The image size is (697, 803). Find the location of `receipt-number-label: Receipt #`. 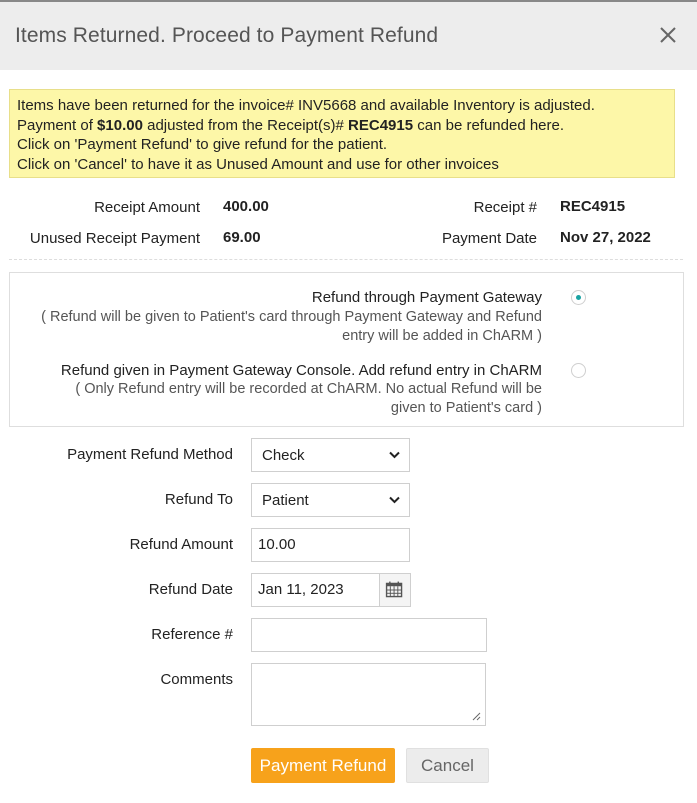

receipt-number-label: Receipt # is located at coordinates (505, 207).